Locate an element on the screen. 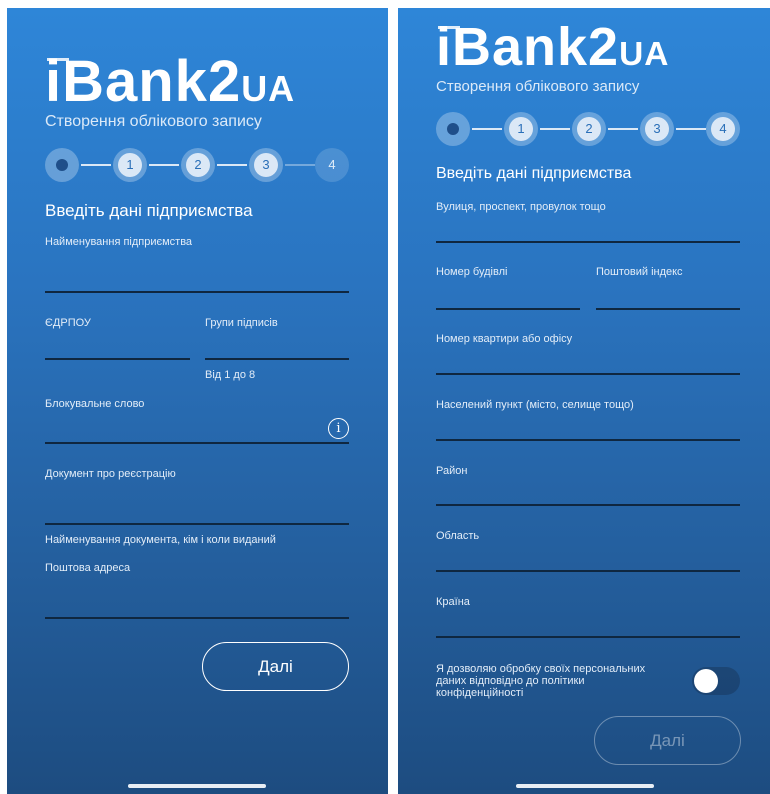 Image resolution: width=770 pixels, height=794 pixels. edrpou-field is located at coordinates (117, 359).